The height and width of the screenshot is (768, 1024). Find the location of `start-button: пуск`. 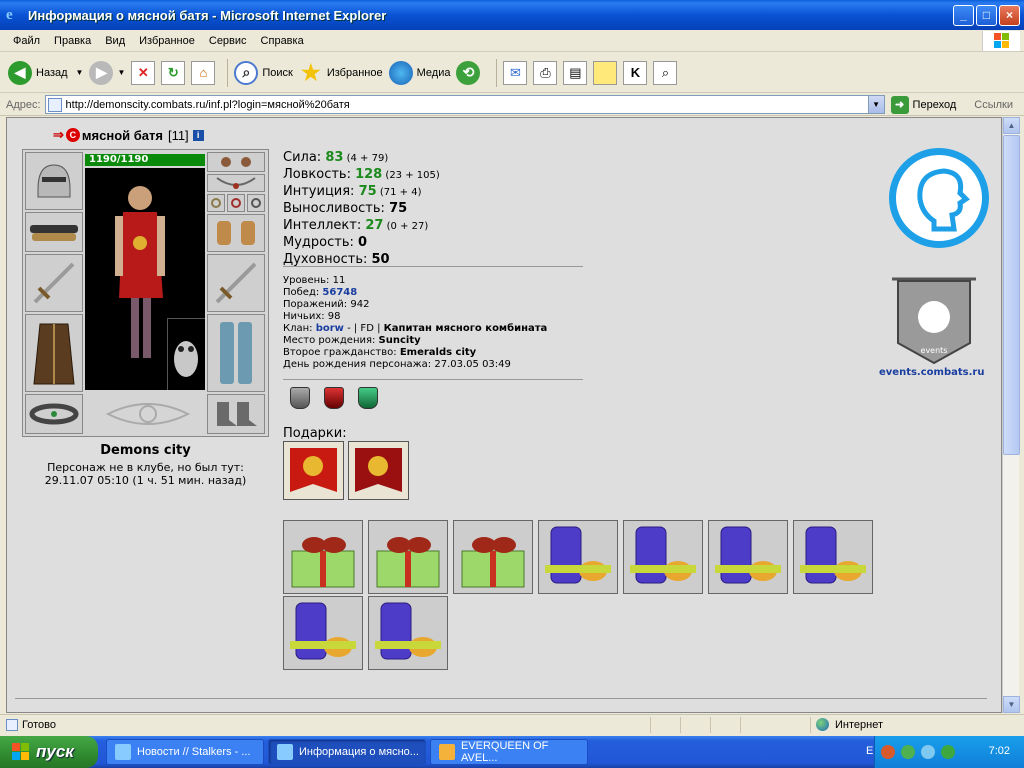

start-button: пуск is located at coordinates (49, 752).